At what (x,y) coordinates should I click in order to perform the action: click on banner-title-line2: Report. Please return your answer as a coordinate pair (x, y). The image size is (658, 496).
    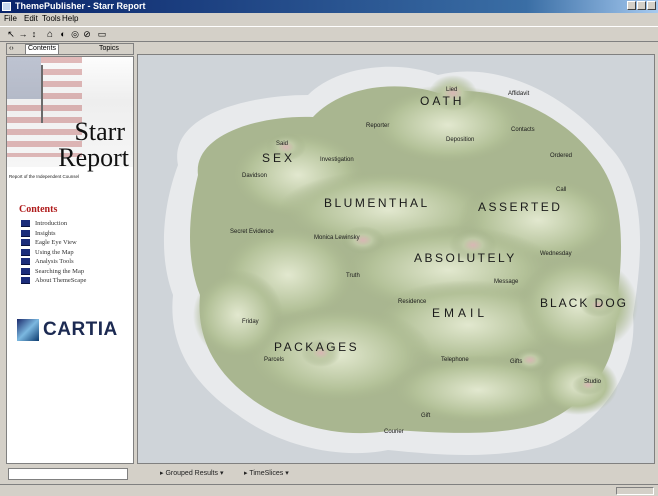
    Looking at the image, I should click on (93, 157).